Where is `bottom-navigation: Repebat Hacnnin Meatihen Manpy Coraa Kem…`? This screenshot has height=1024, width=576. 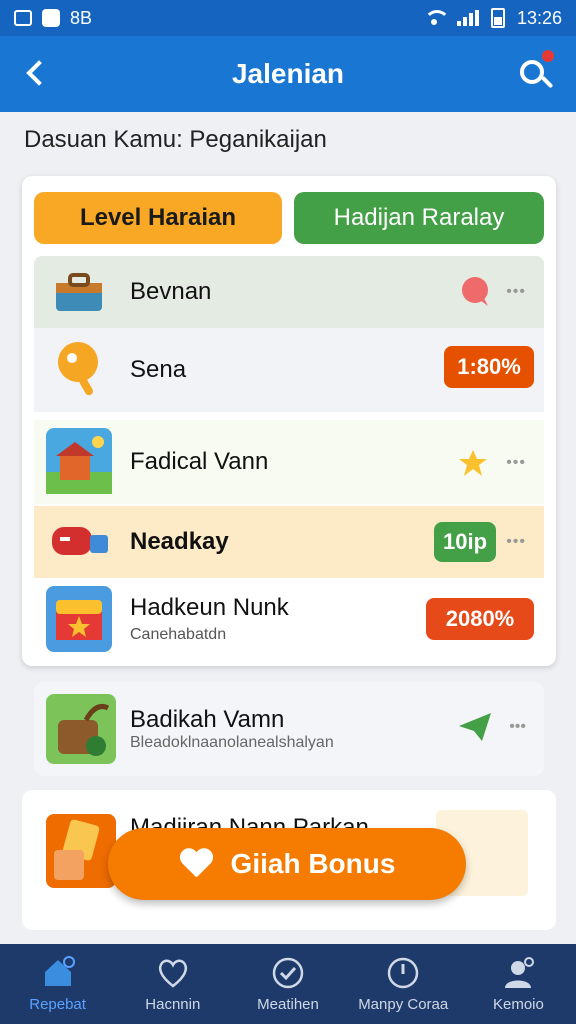
bottom-navigation: Repebat Hacnnin Meatihen Manpy Coraa Kem… is located at coordinates (288, 984).